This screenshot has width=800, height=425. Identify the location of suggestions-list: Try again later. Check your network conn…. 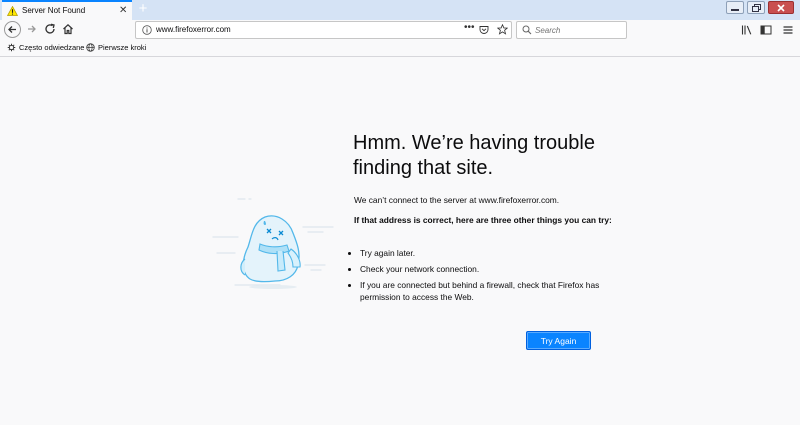
(488, 277).